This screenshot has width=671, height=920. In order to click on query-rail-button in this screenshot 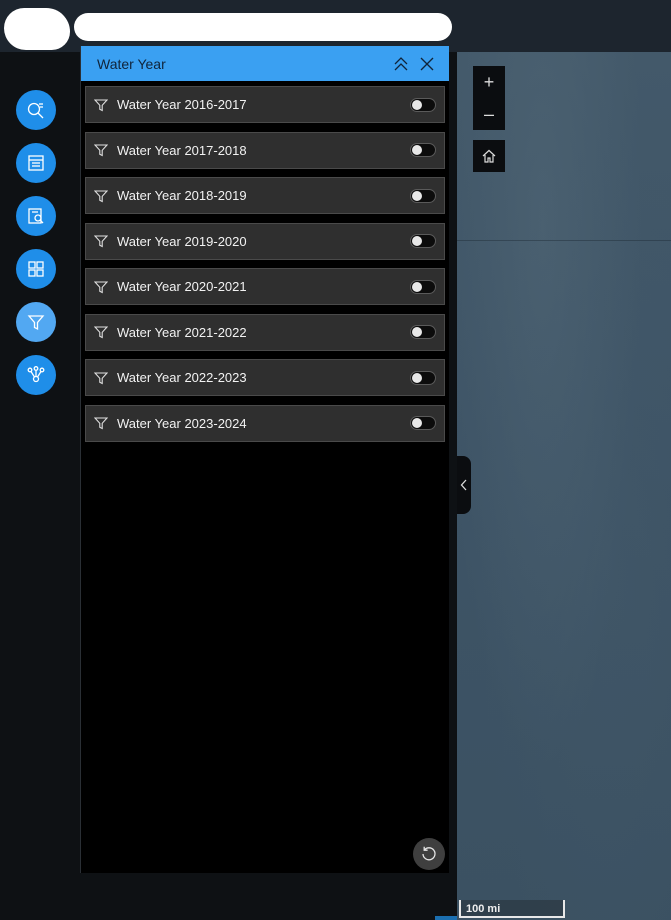, I will do `click(36, 216)`.